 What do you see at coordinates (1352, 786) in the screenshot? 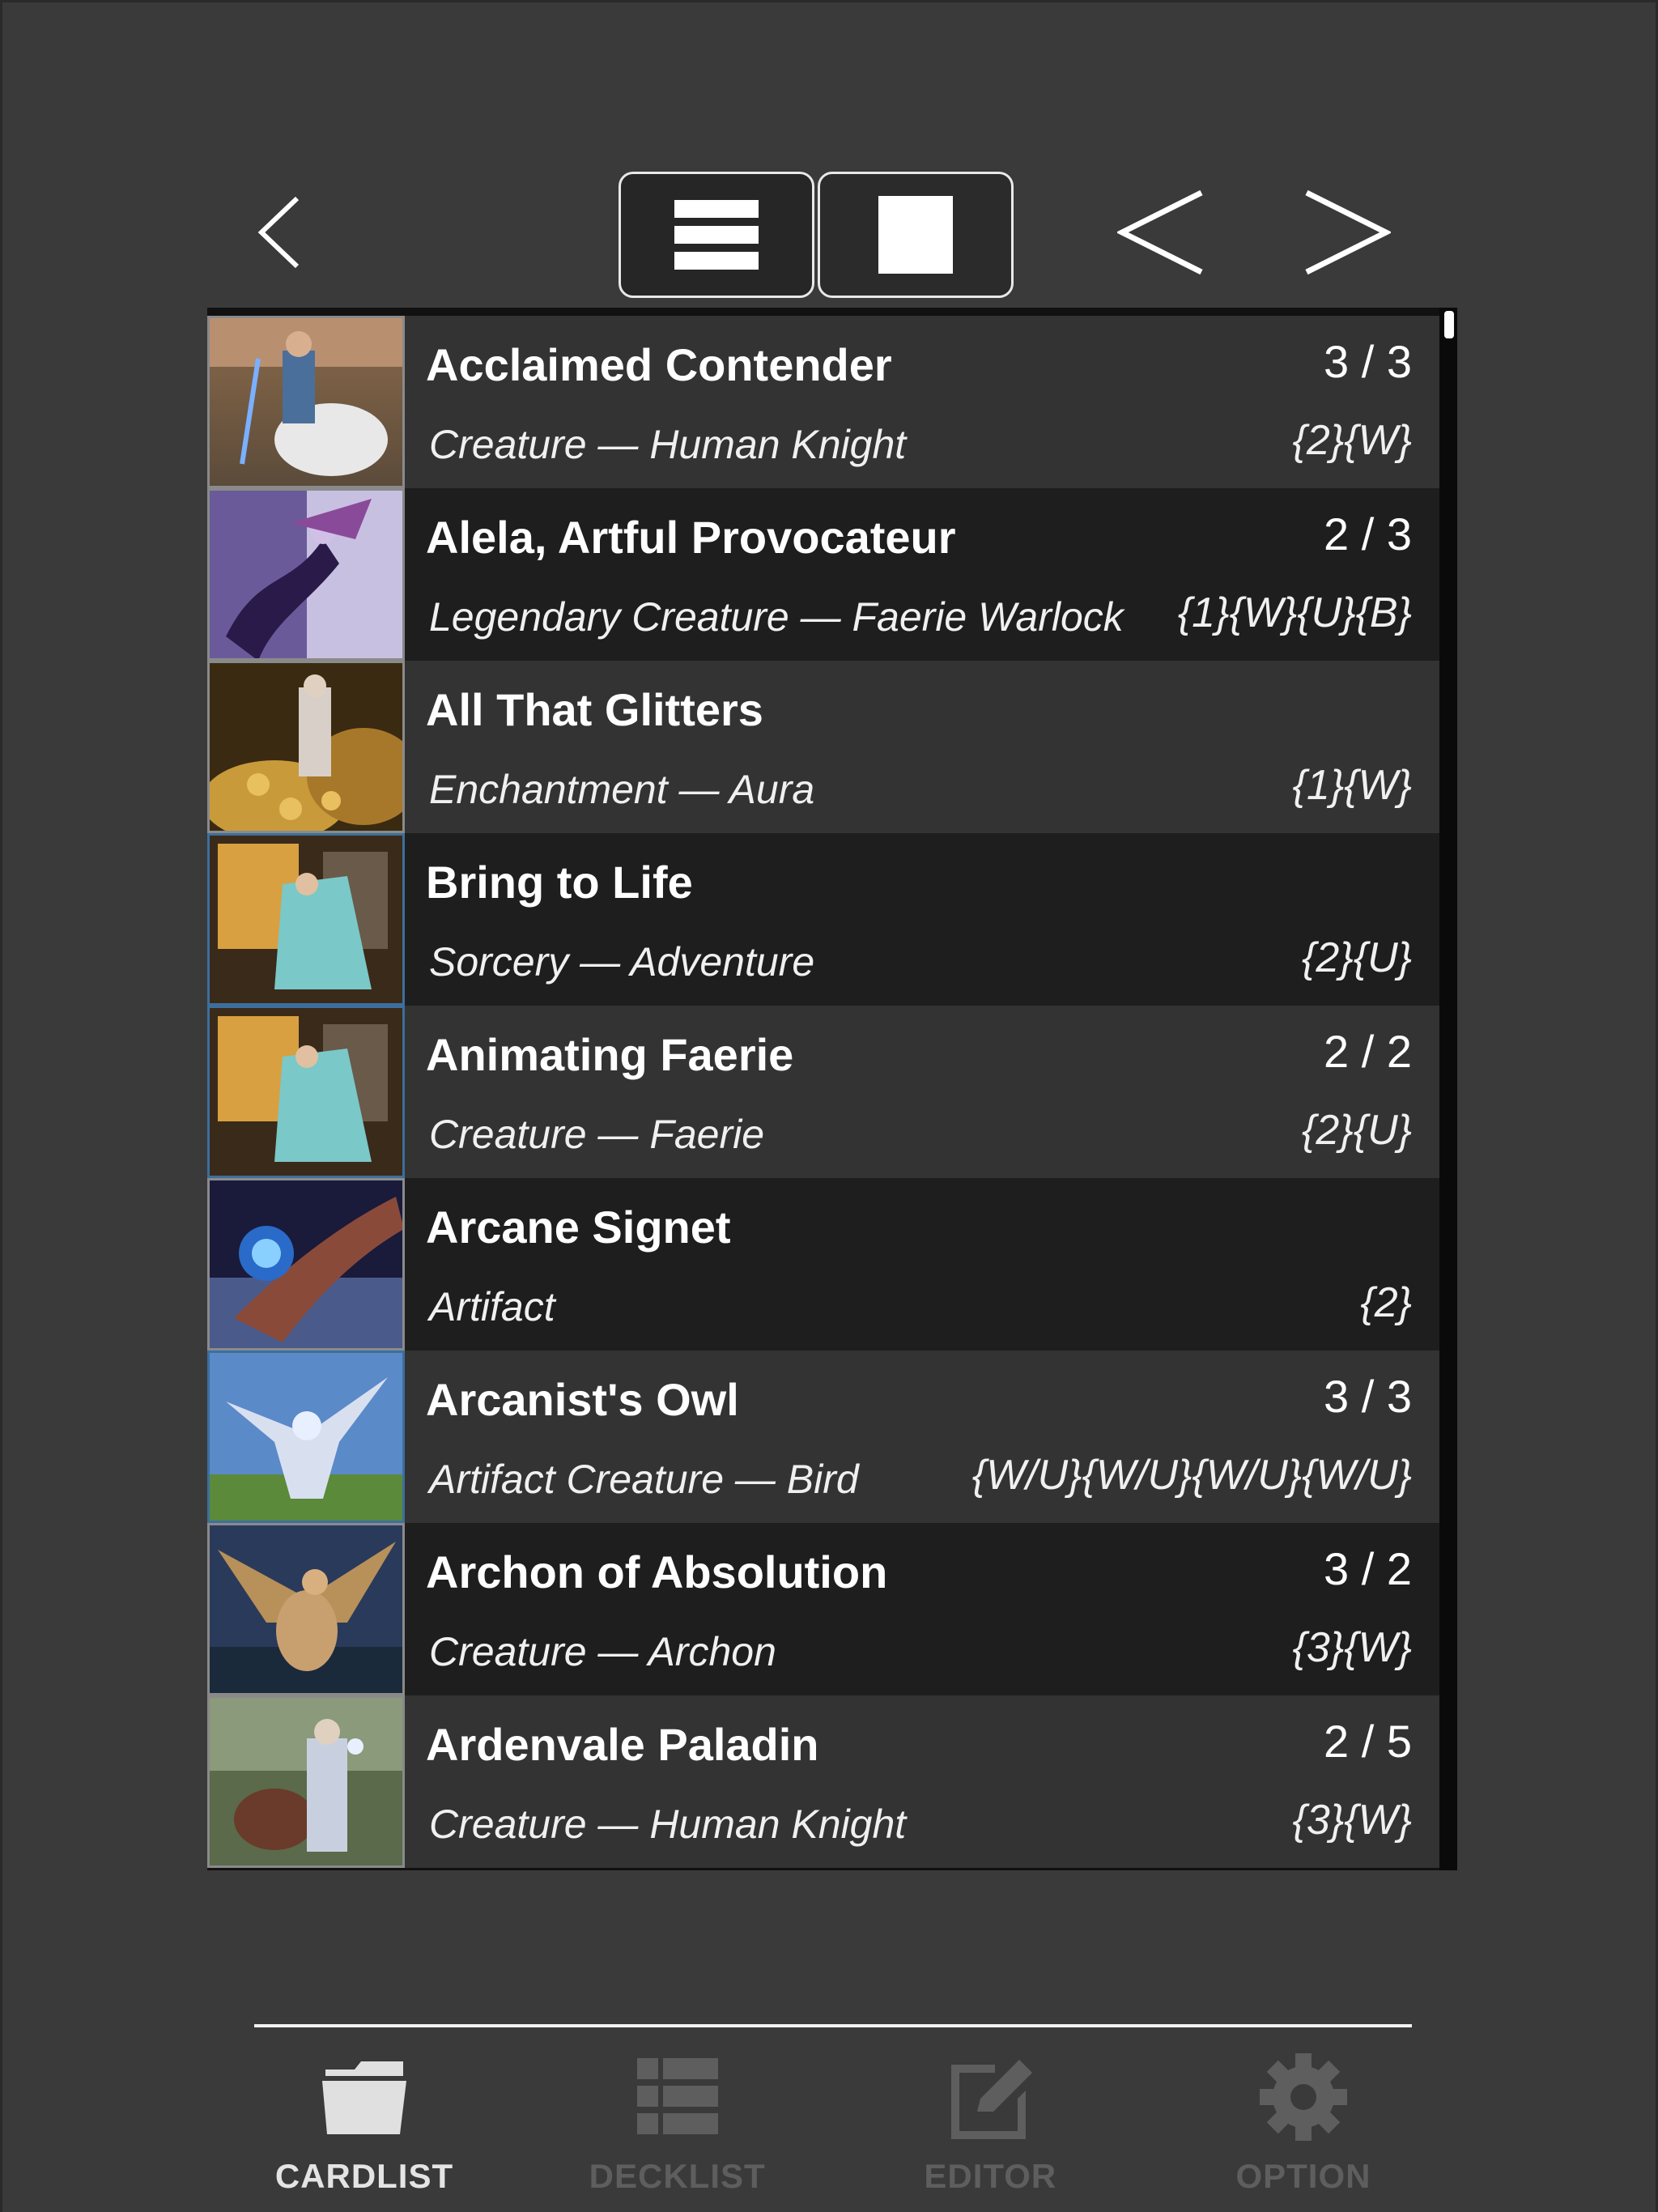
I see `card-mana-cost: {1}{W}` at bounding box center [1352, 786].